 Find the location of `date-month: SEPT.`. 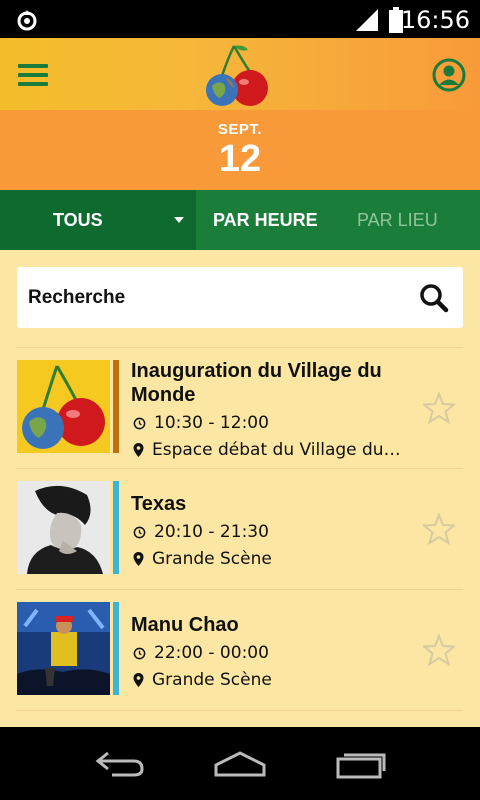

date-month: SEPT. is located at coordinates (240, 129).